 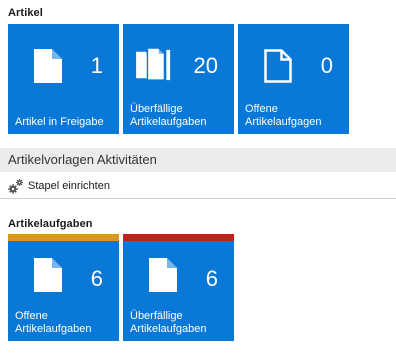 What do you see at coordinates (50, 224) in the screenshot?
I see `section-title-article-tasks: Artikelaufgaben` at bounding box center [50, 224].